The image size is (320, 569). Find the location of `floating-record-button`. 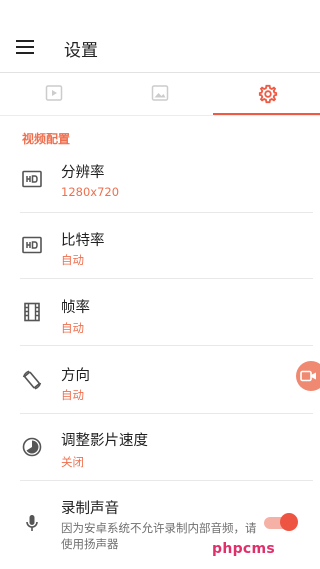

floating-record-button is located at coordinates (308, 376).